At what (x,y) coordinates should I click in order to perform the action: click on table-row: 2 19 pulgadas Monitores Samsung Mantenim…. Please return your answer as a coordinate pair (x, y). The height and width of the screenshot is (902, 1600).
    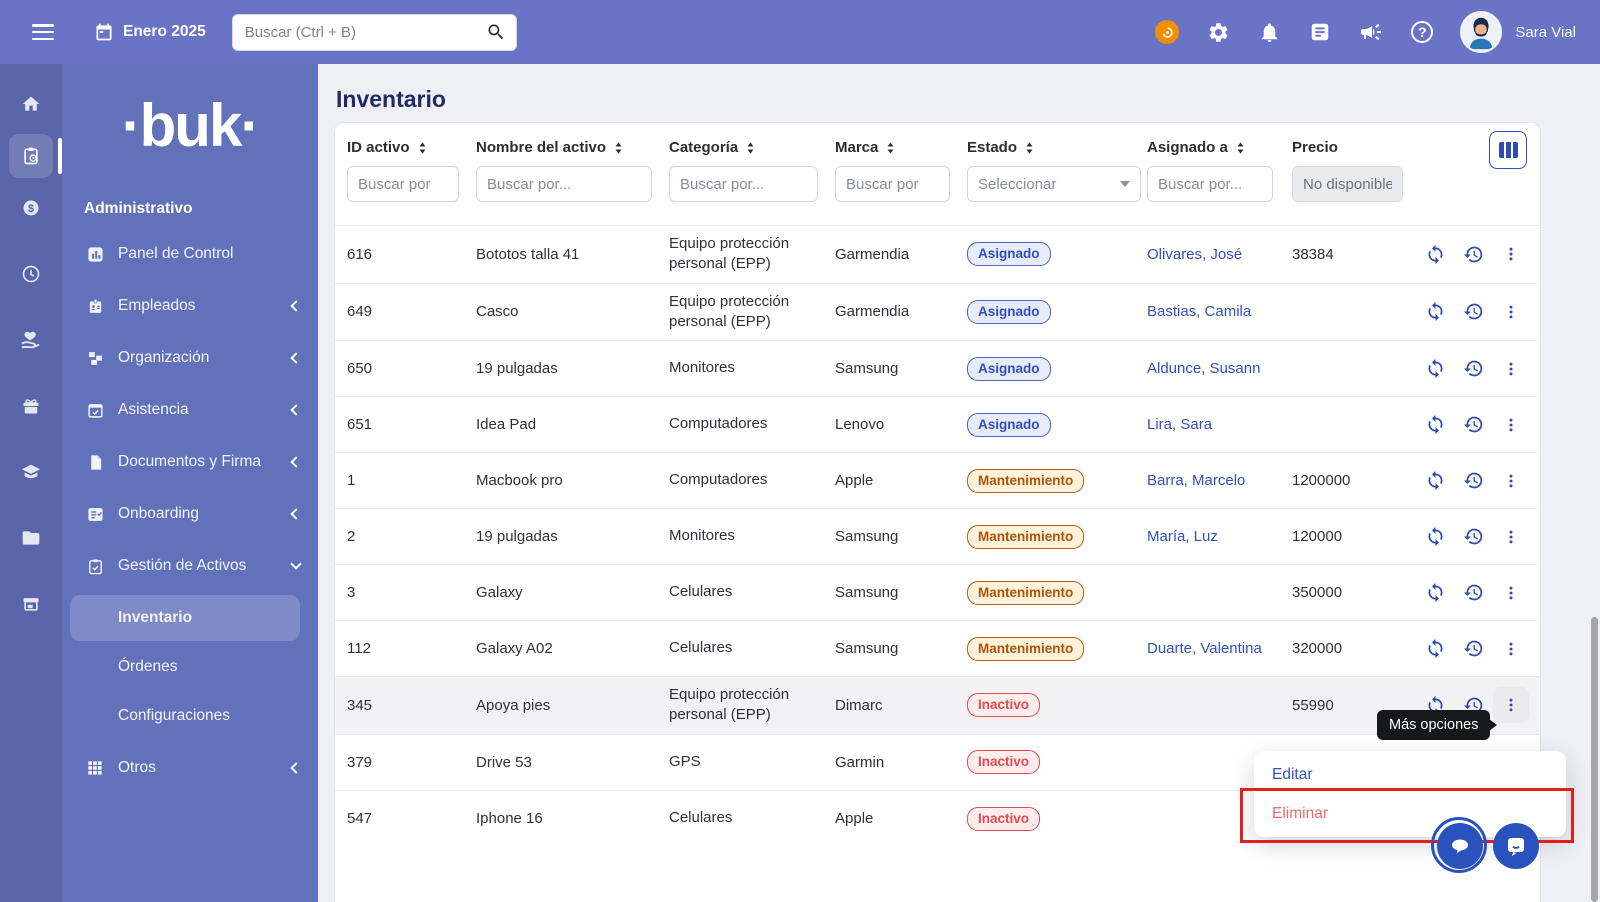
    Looking at the image, I should click on (937, 537).